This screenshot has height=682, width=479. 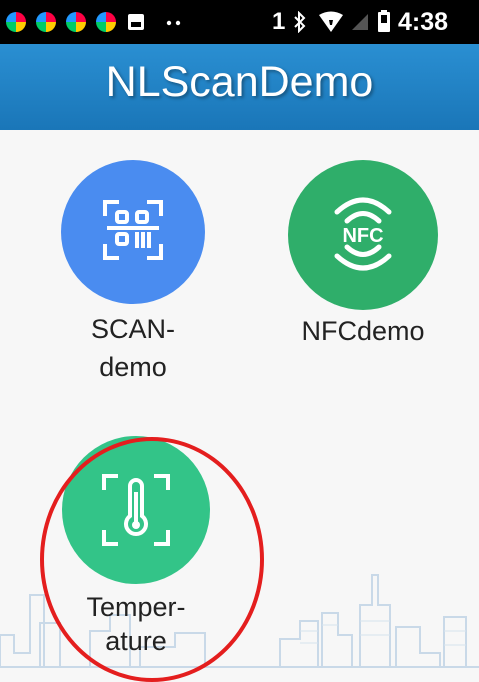 I want to click on nfc-icon: NFC, so click(x=363, y=234).